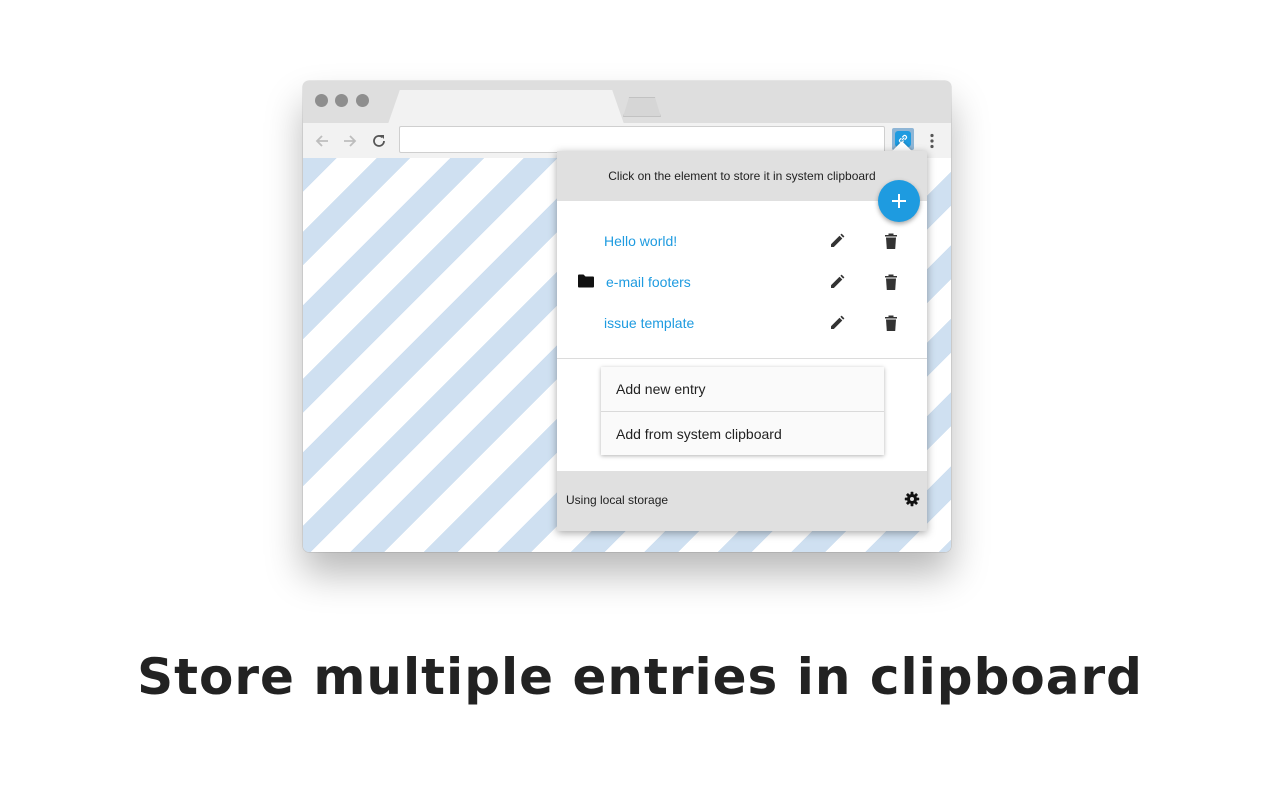 This screenshot has width=1280, height=800. I want to click on add-entry-menu: Add new entry Add from system clipboard, so click(742, 411).